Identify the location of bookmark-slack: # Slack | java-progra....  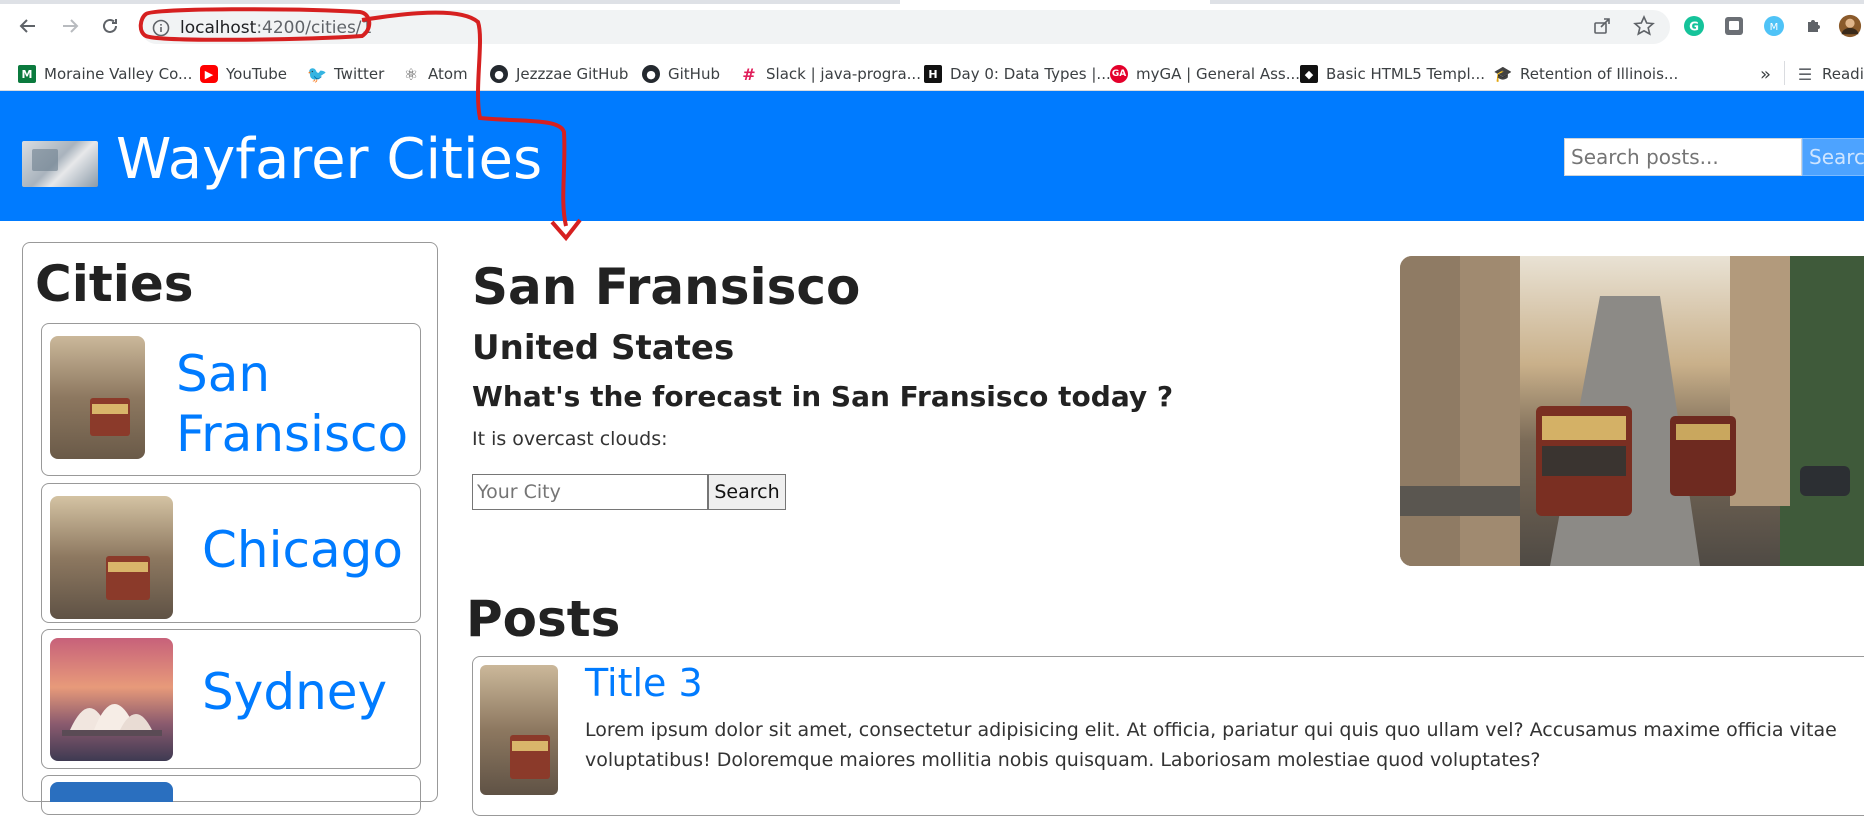
(830, 74).